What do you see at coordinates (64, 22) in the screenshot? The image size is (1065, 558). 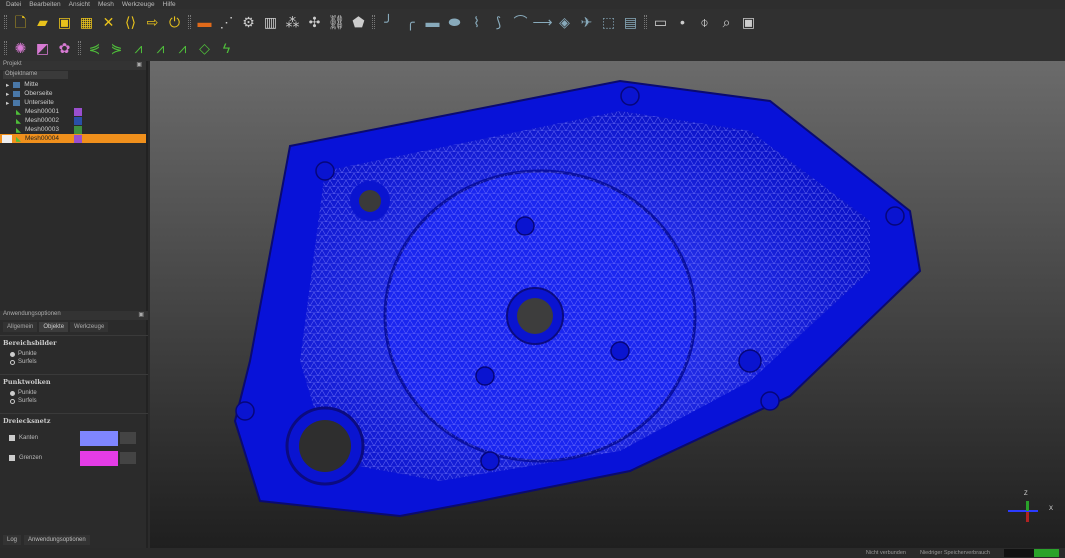 I see `save-icon: ▣` at bounding box center [64, 22].